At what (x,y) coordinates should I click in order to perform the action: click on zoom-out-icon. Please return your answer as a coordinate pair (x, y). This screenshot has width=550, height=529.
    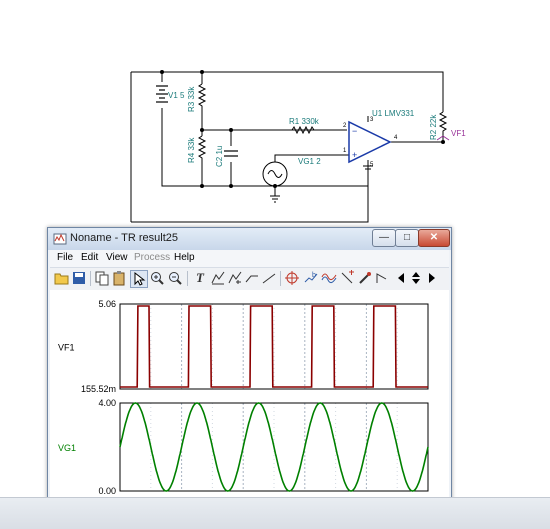
    Looking at the image, I should click on (175, 278).